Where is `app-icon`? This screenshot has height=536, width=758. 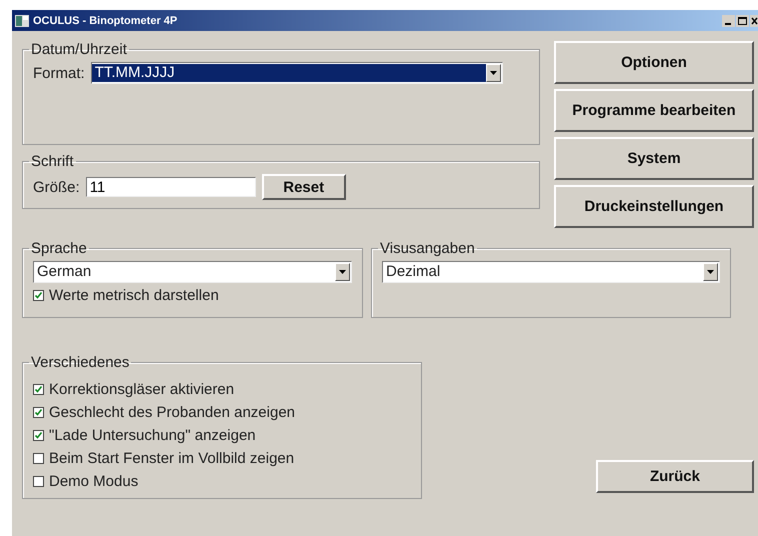
app-icon is located at coordinates (22, 20).